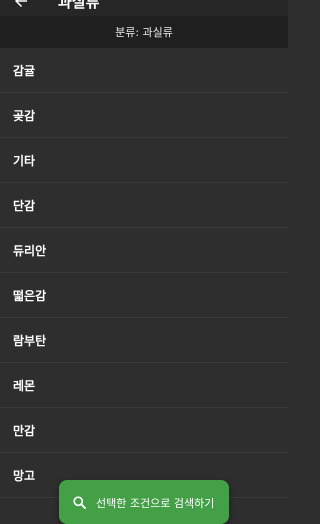 The width and height of the screenshot is (320, 524). I want to click on list-item: 람부탄, so click(144, 340).